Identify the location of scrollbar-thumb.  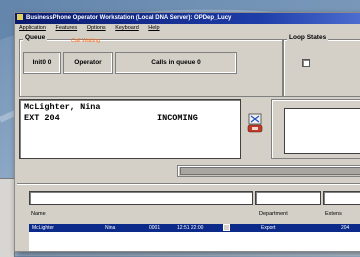
(270, 171).